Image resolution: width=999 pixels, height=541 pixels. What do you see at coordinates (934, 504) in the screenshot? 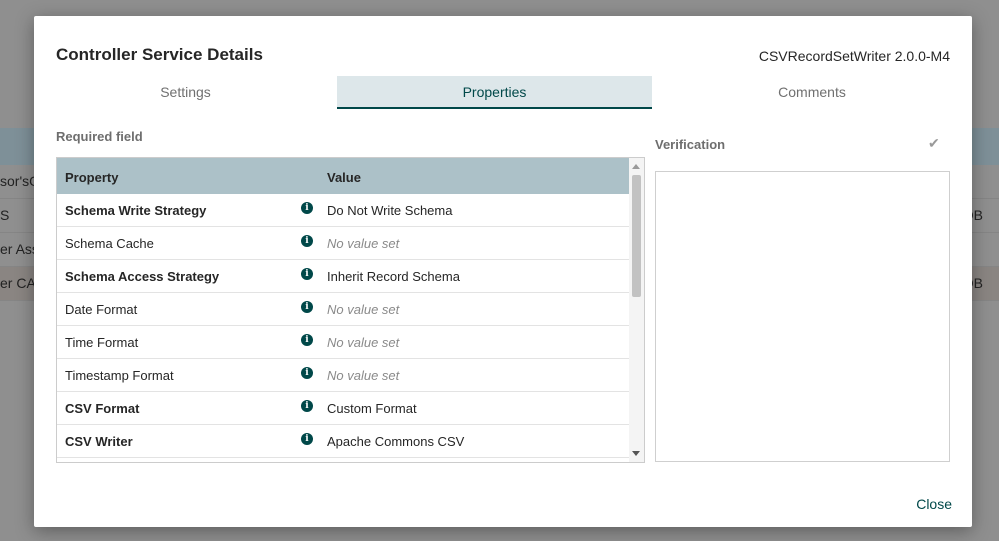
I see `close-button: Close` at bounding box center [934, 504].